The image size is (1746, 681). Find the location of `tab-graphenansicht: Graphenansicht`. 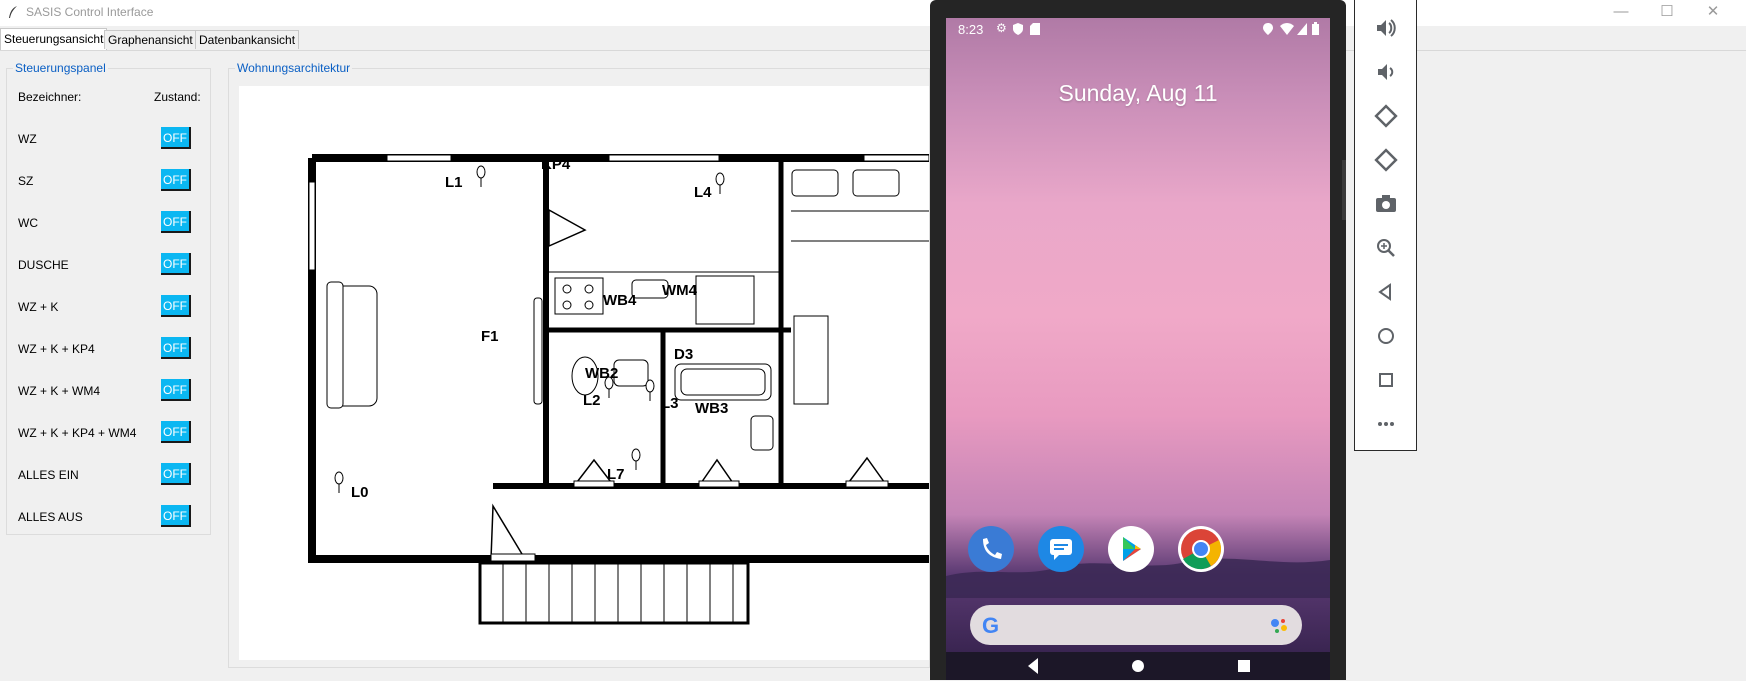

tab-graphenansicht: Graphenansicht is located at coordinates (150, 39).